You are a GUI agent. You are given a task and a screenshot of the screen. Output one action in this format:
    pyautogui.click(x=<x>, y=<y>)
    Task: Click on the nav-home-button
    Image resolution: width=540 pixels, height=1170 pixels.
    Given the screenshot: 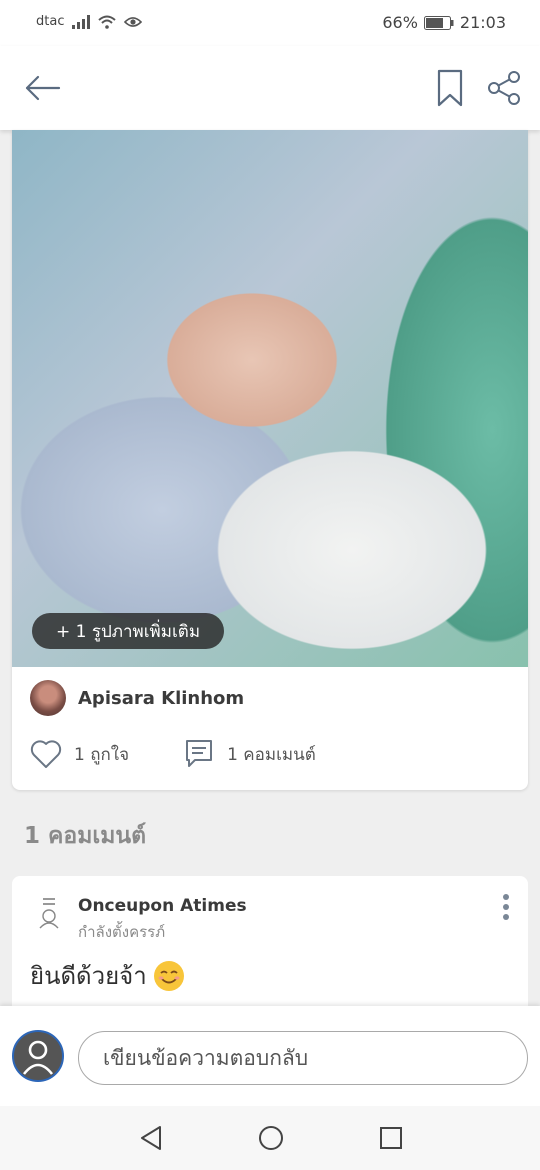 What is the action you would take?
    pyautogui.click(x=271, y=1140)
    